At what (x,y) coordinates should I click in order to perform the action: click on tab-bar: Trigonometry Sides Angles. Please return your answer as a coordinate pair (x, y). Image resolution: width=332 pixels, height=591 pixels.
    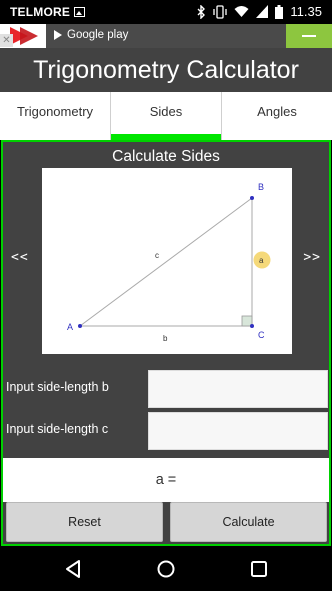
    Looking at the image, I should click on (166, 116).